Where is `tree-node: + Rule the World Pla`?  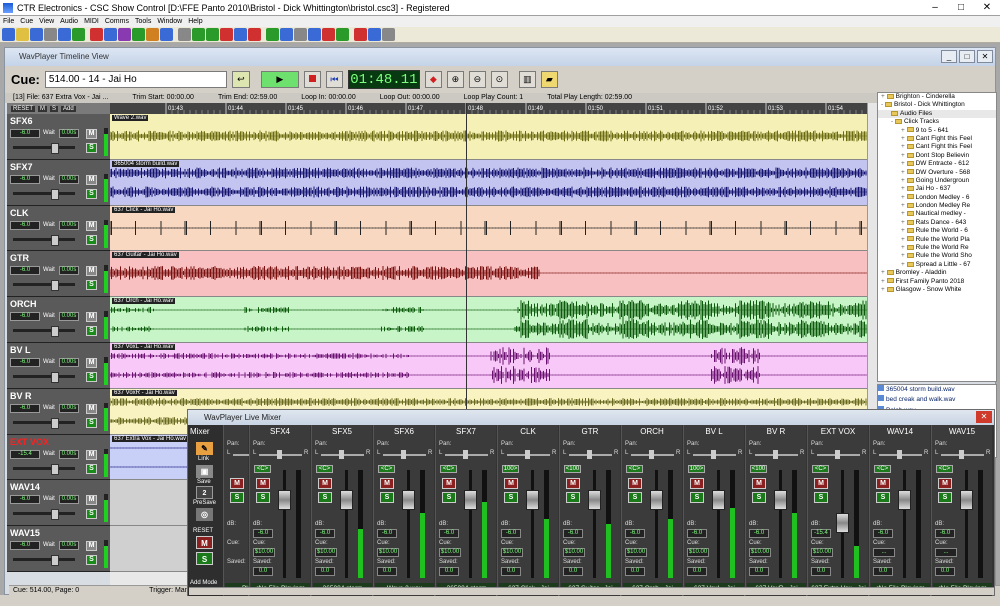
tree-node: + Rule the World Pla is located at coordinates (937, 240).